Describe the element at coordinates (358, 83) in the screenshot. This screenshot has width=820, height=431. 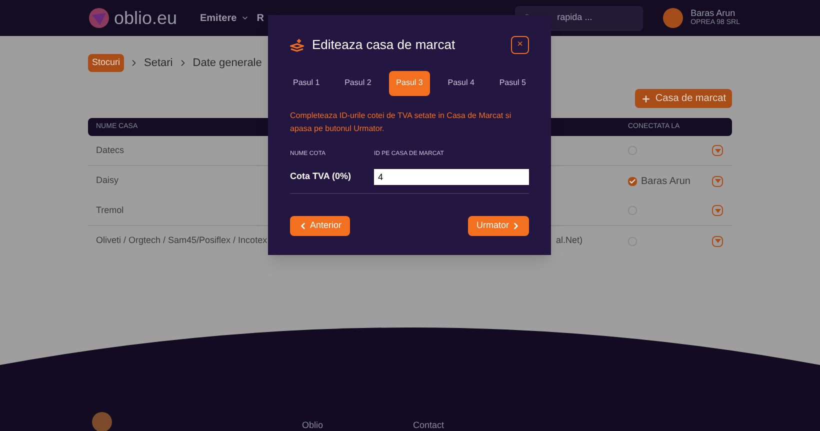
I see `step-tab: Pasul 2` at that location.